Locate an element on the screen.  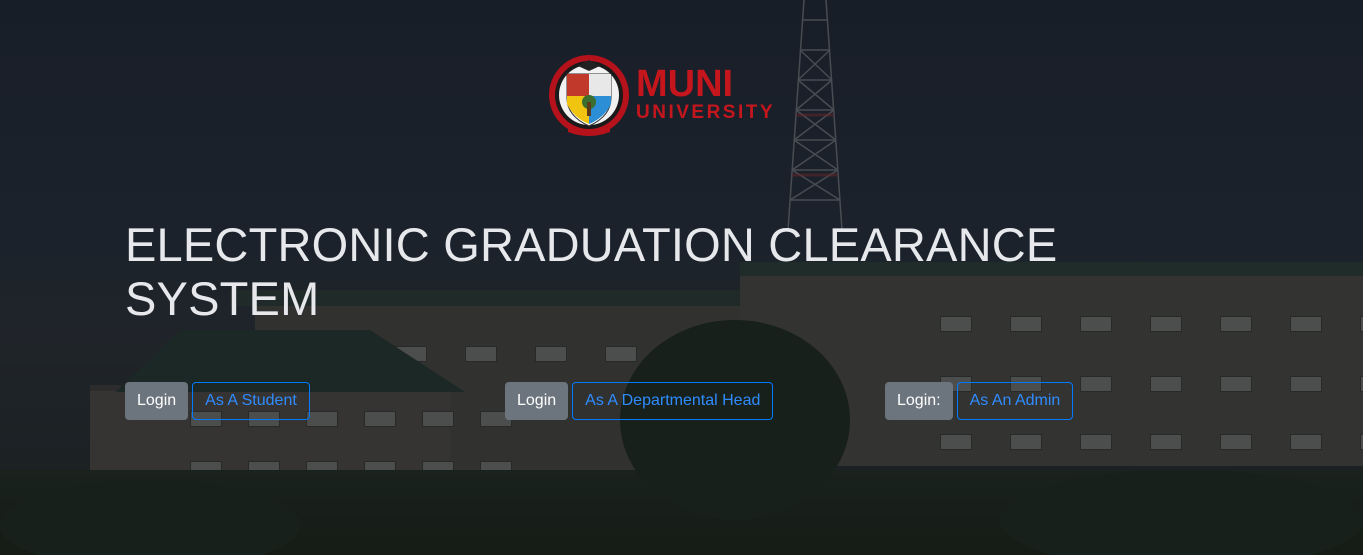
as-student-link: As A Student is located at coordinates (251, 401).